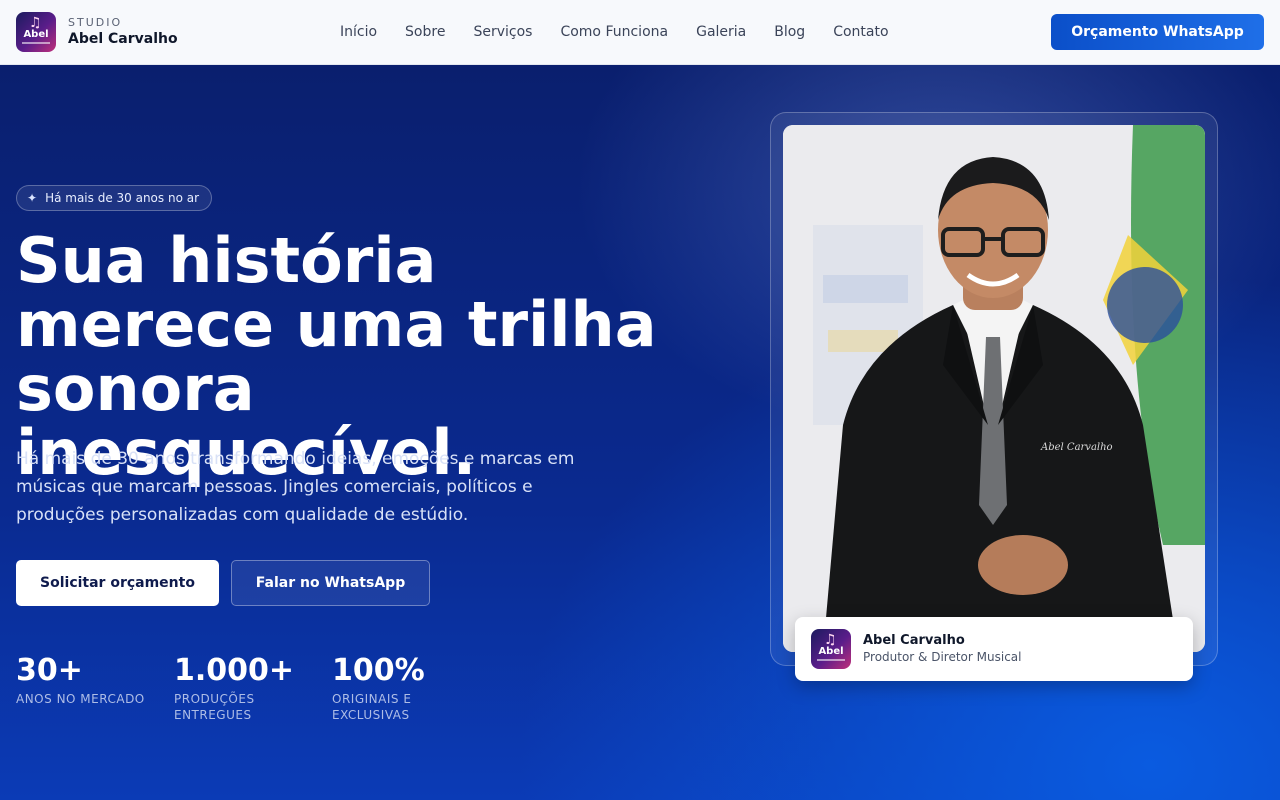  Describe the element at coordinates (914, 640) in the screenshot. I see `profile-name: Abel Carvalho` at that location.